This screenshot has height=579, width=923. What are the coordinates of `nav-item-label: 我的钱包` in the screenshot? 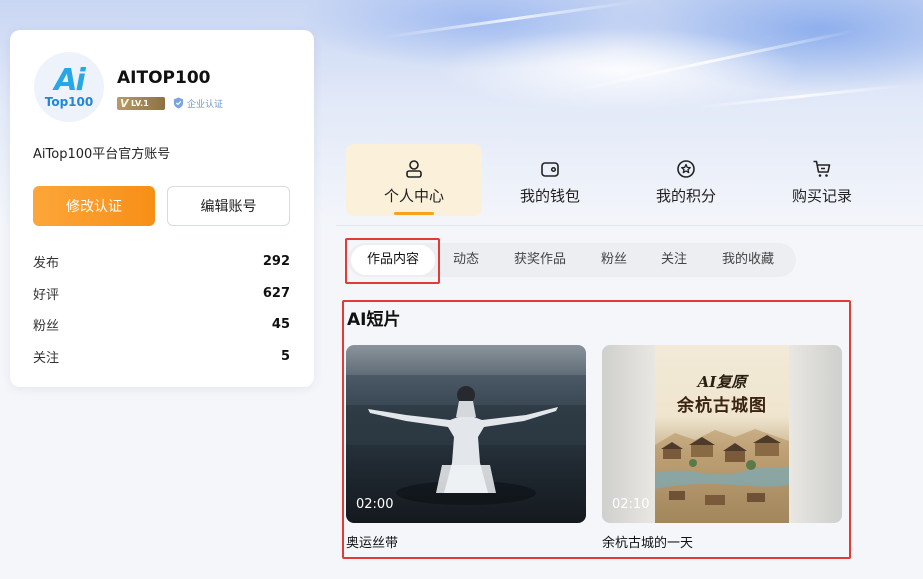 It's located at (549, 195).